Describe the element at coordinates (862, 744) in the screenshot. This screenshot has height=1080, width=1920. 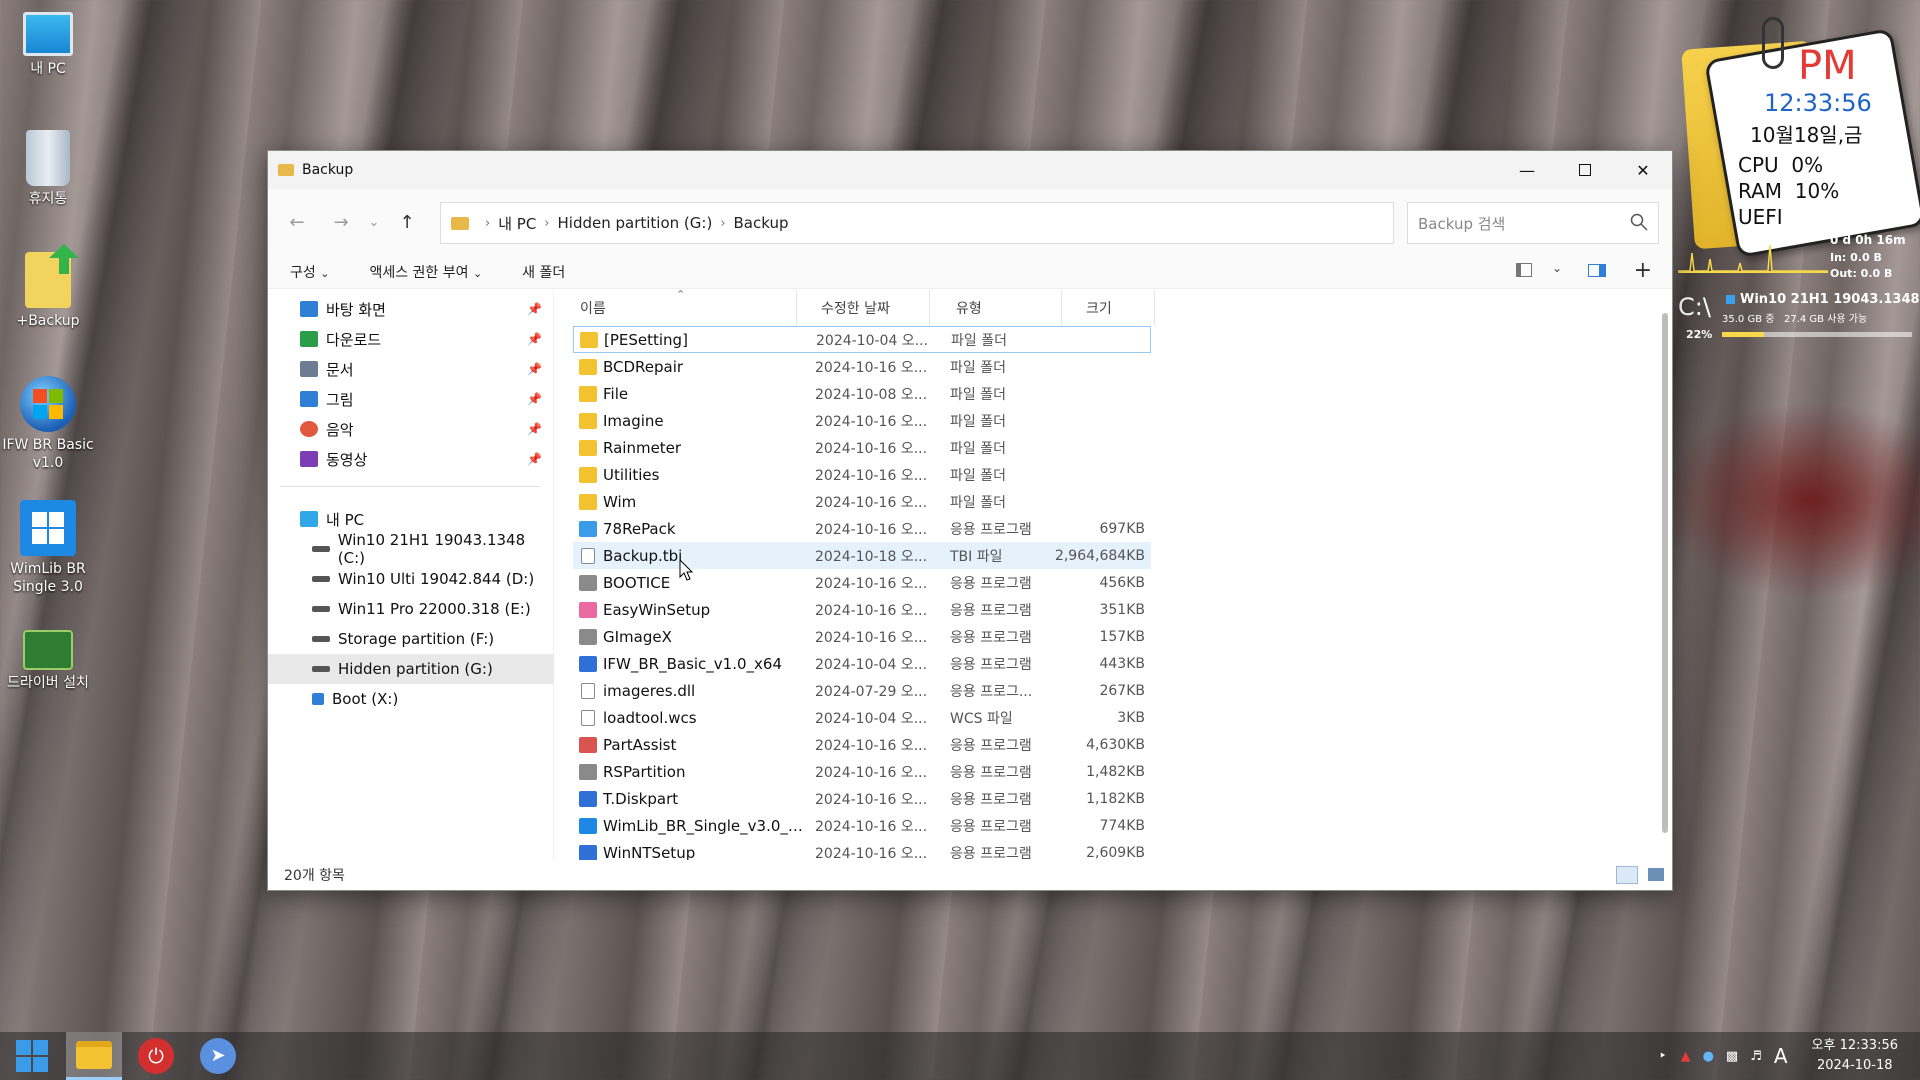
I see `file-row: PartAssist 2024-10-16 오... 응용 프로그램 4,630KB` at that location.